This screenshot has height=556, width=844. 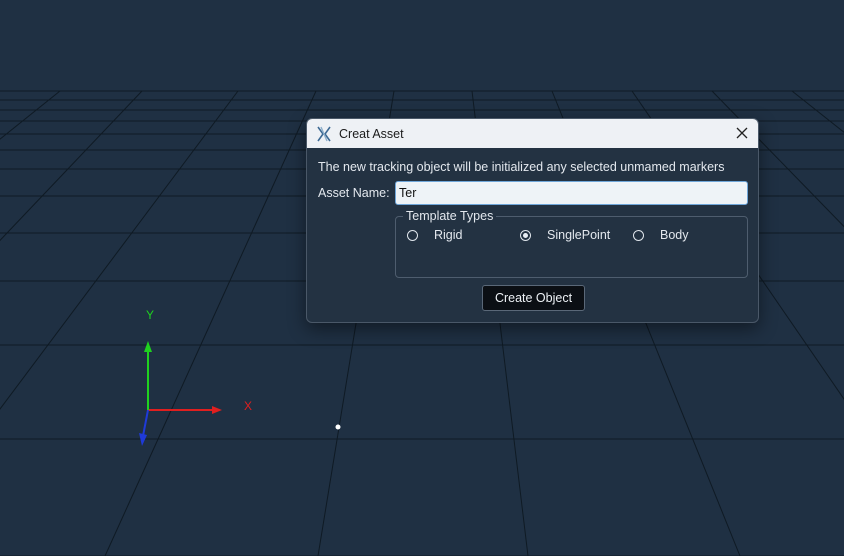 I want to click on radio-dot, so click(x=525, y=235).